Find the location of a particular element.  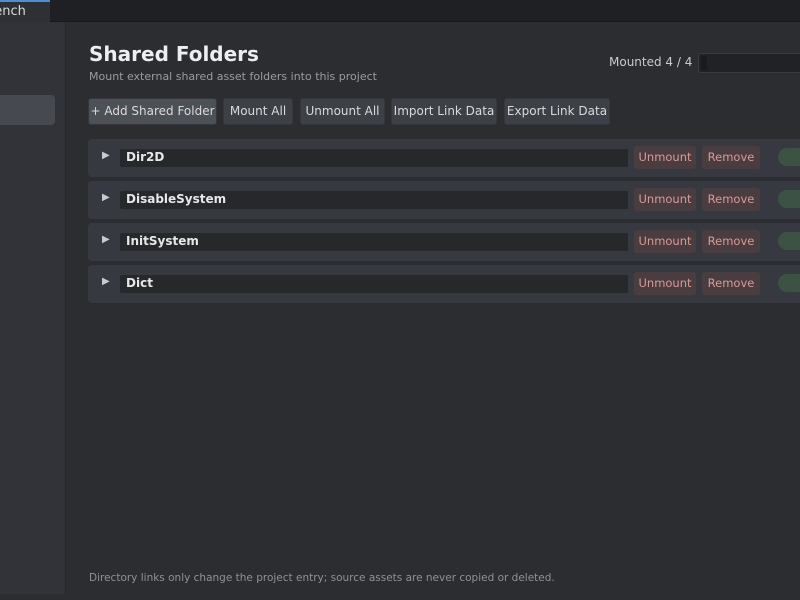

folder-name: DisableSystem is located at coordinates (176, 199).